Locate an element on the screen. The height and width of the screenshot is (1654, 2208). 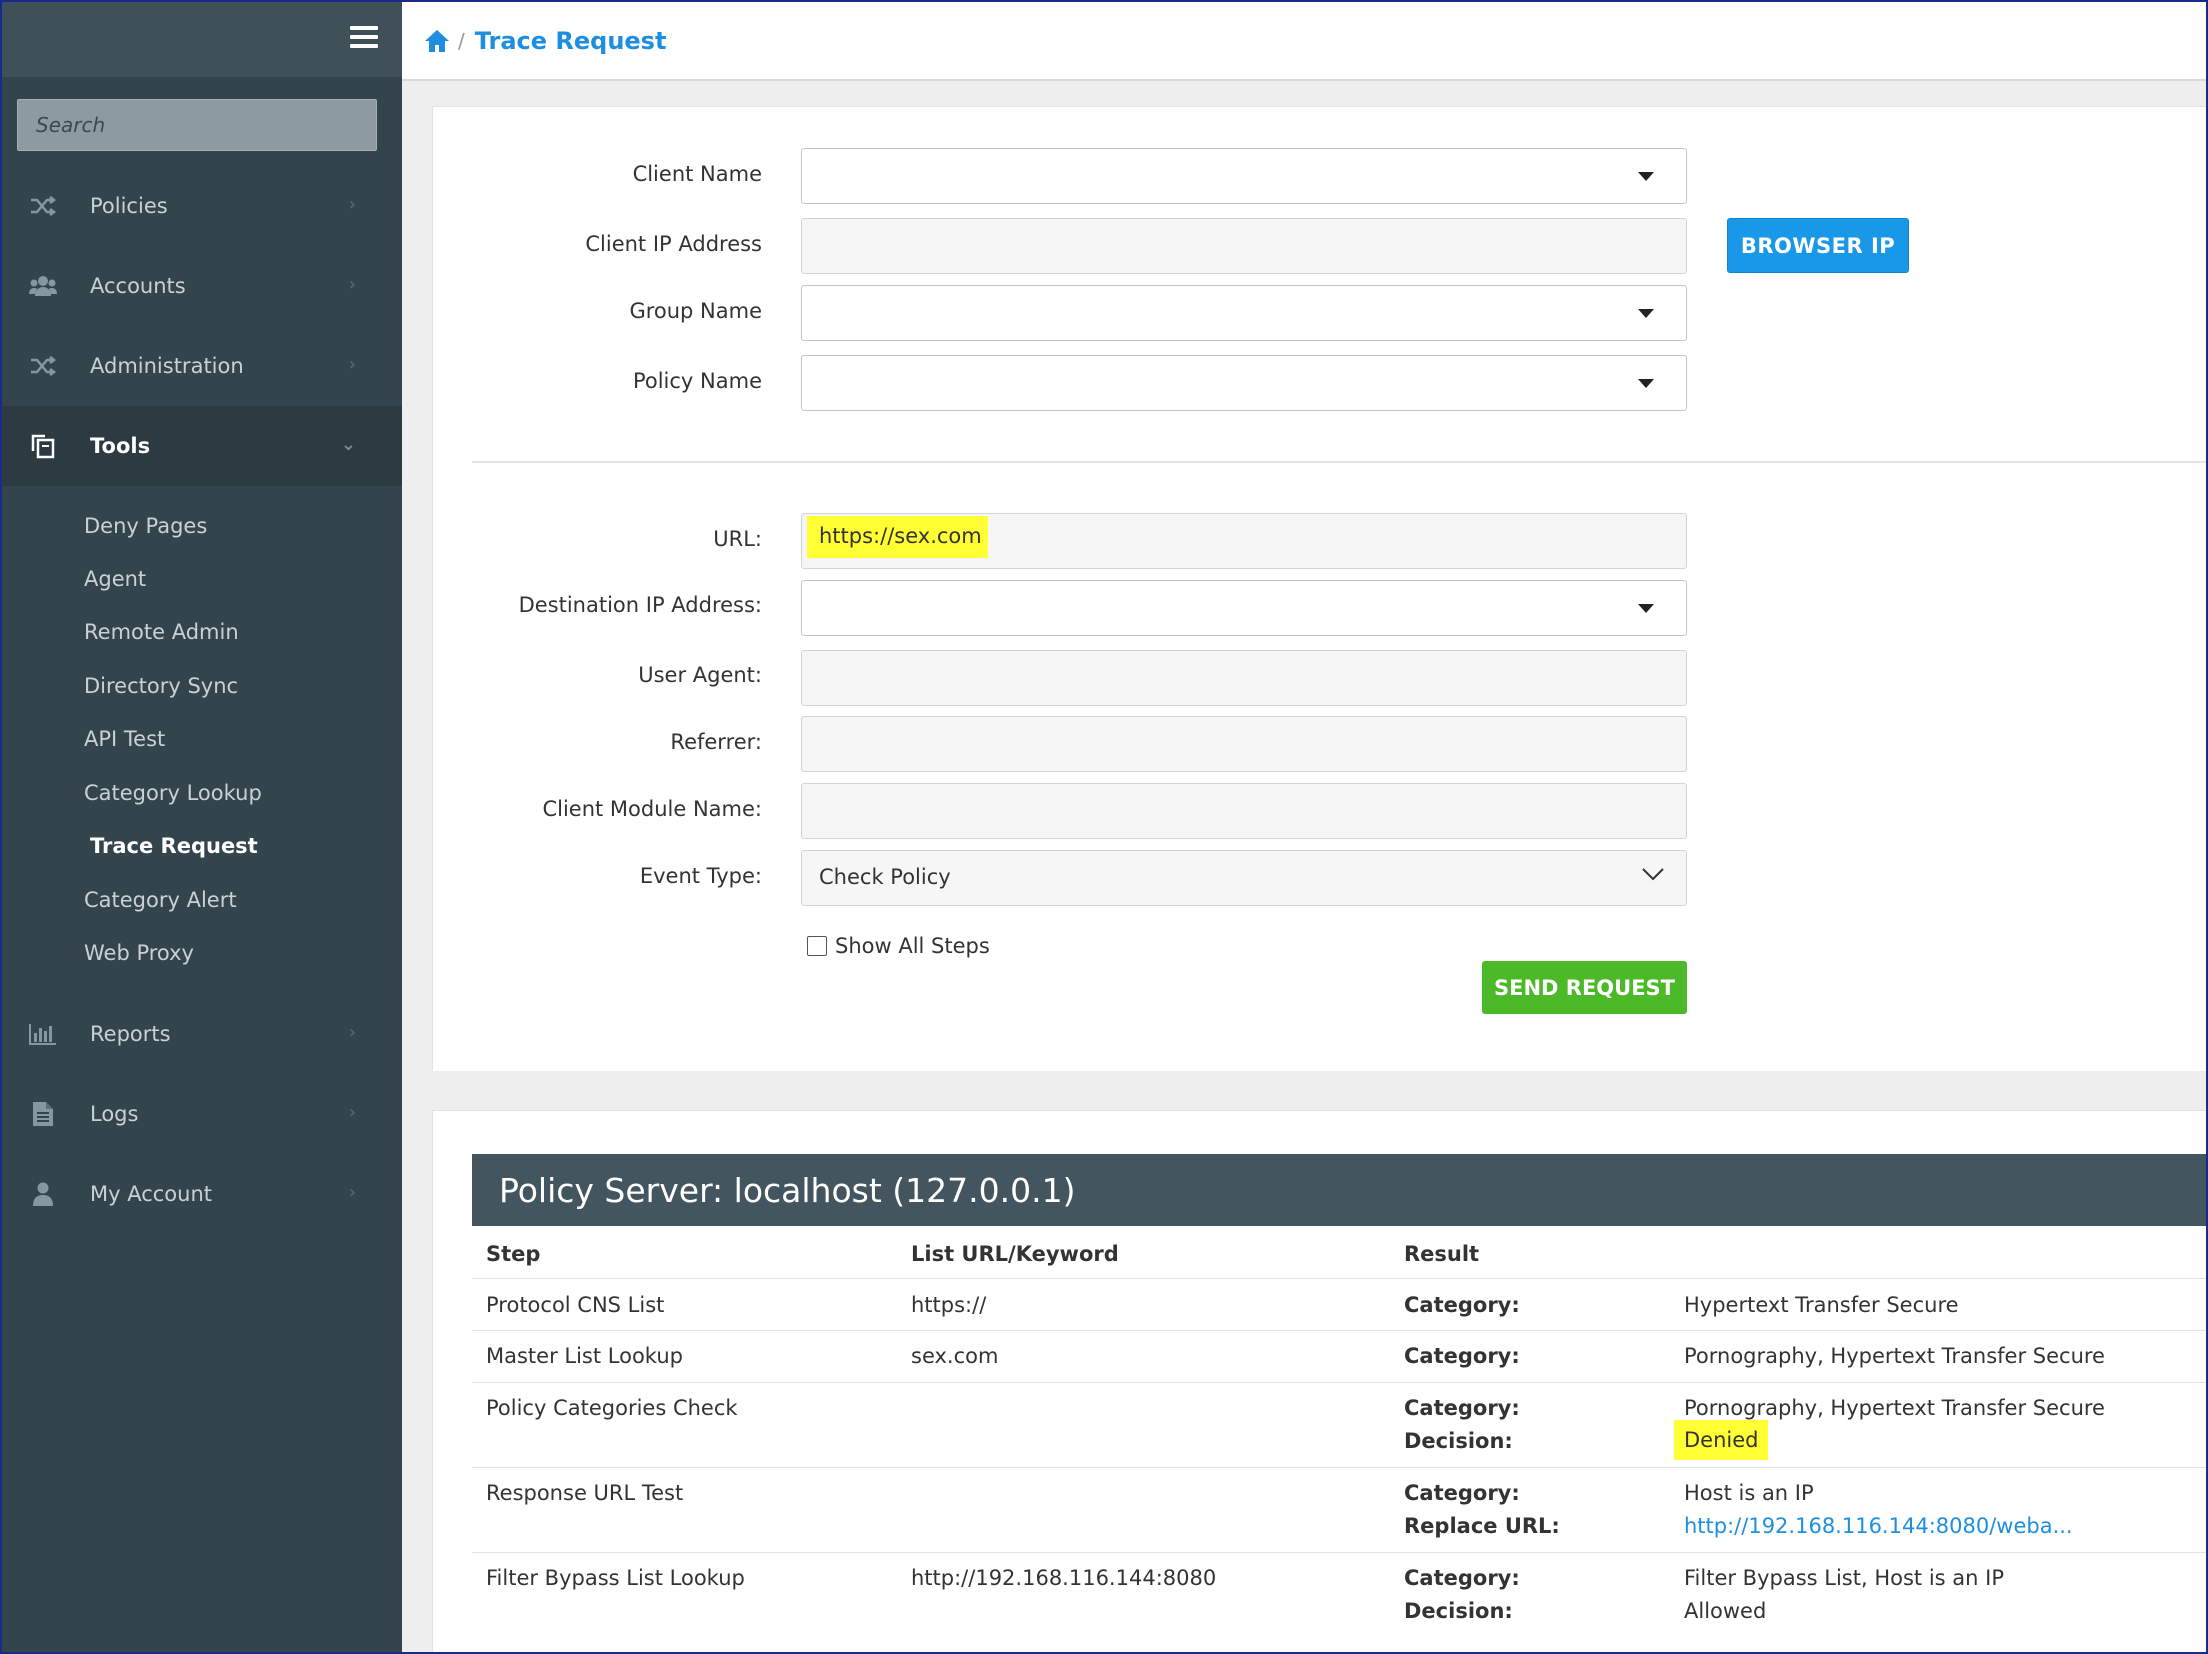
browser-ip-button: BROWSER IP is located at coordinates (1818, 245).